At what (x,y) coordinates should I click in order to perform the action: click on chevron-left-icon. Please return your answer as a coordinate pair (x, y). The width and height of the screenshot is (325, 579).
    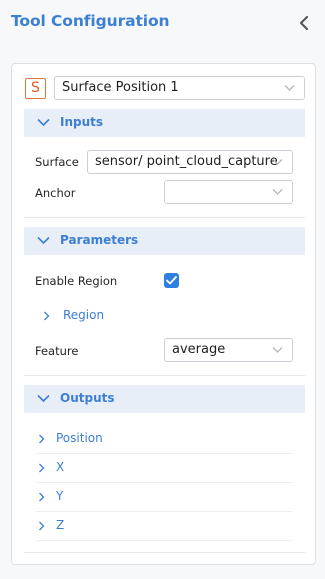
    Looking at the image, I should click on (304, 23).